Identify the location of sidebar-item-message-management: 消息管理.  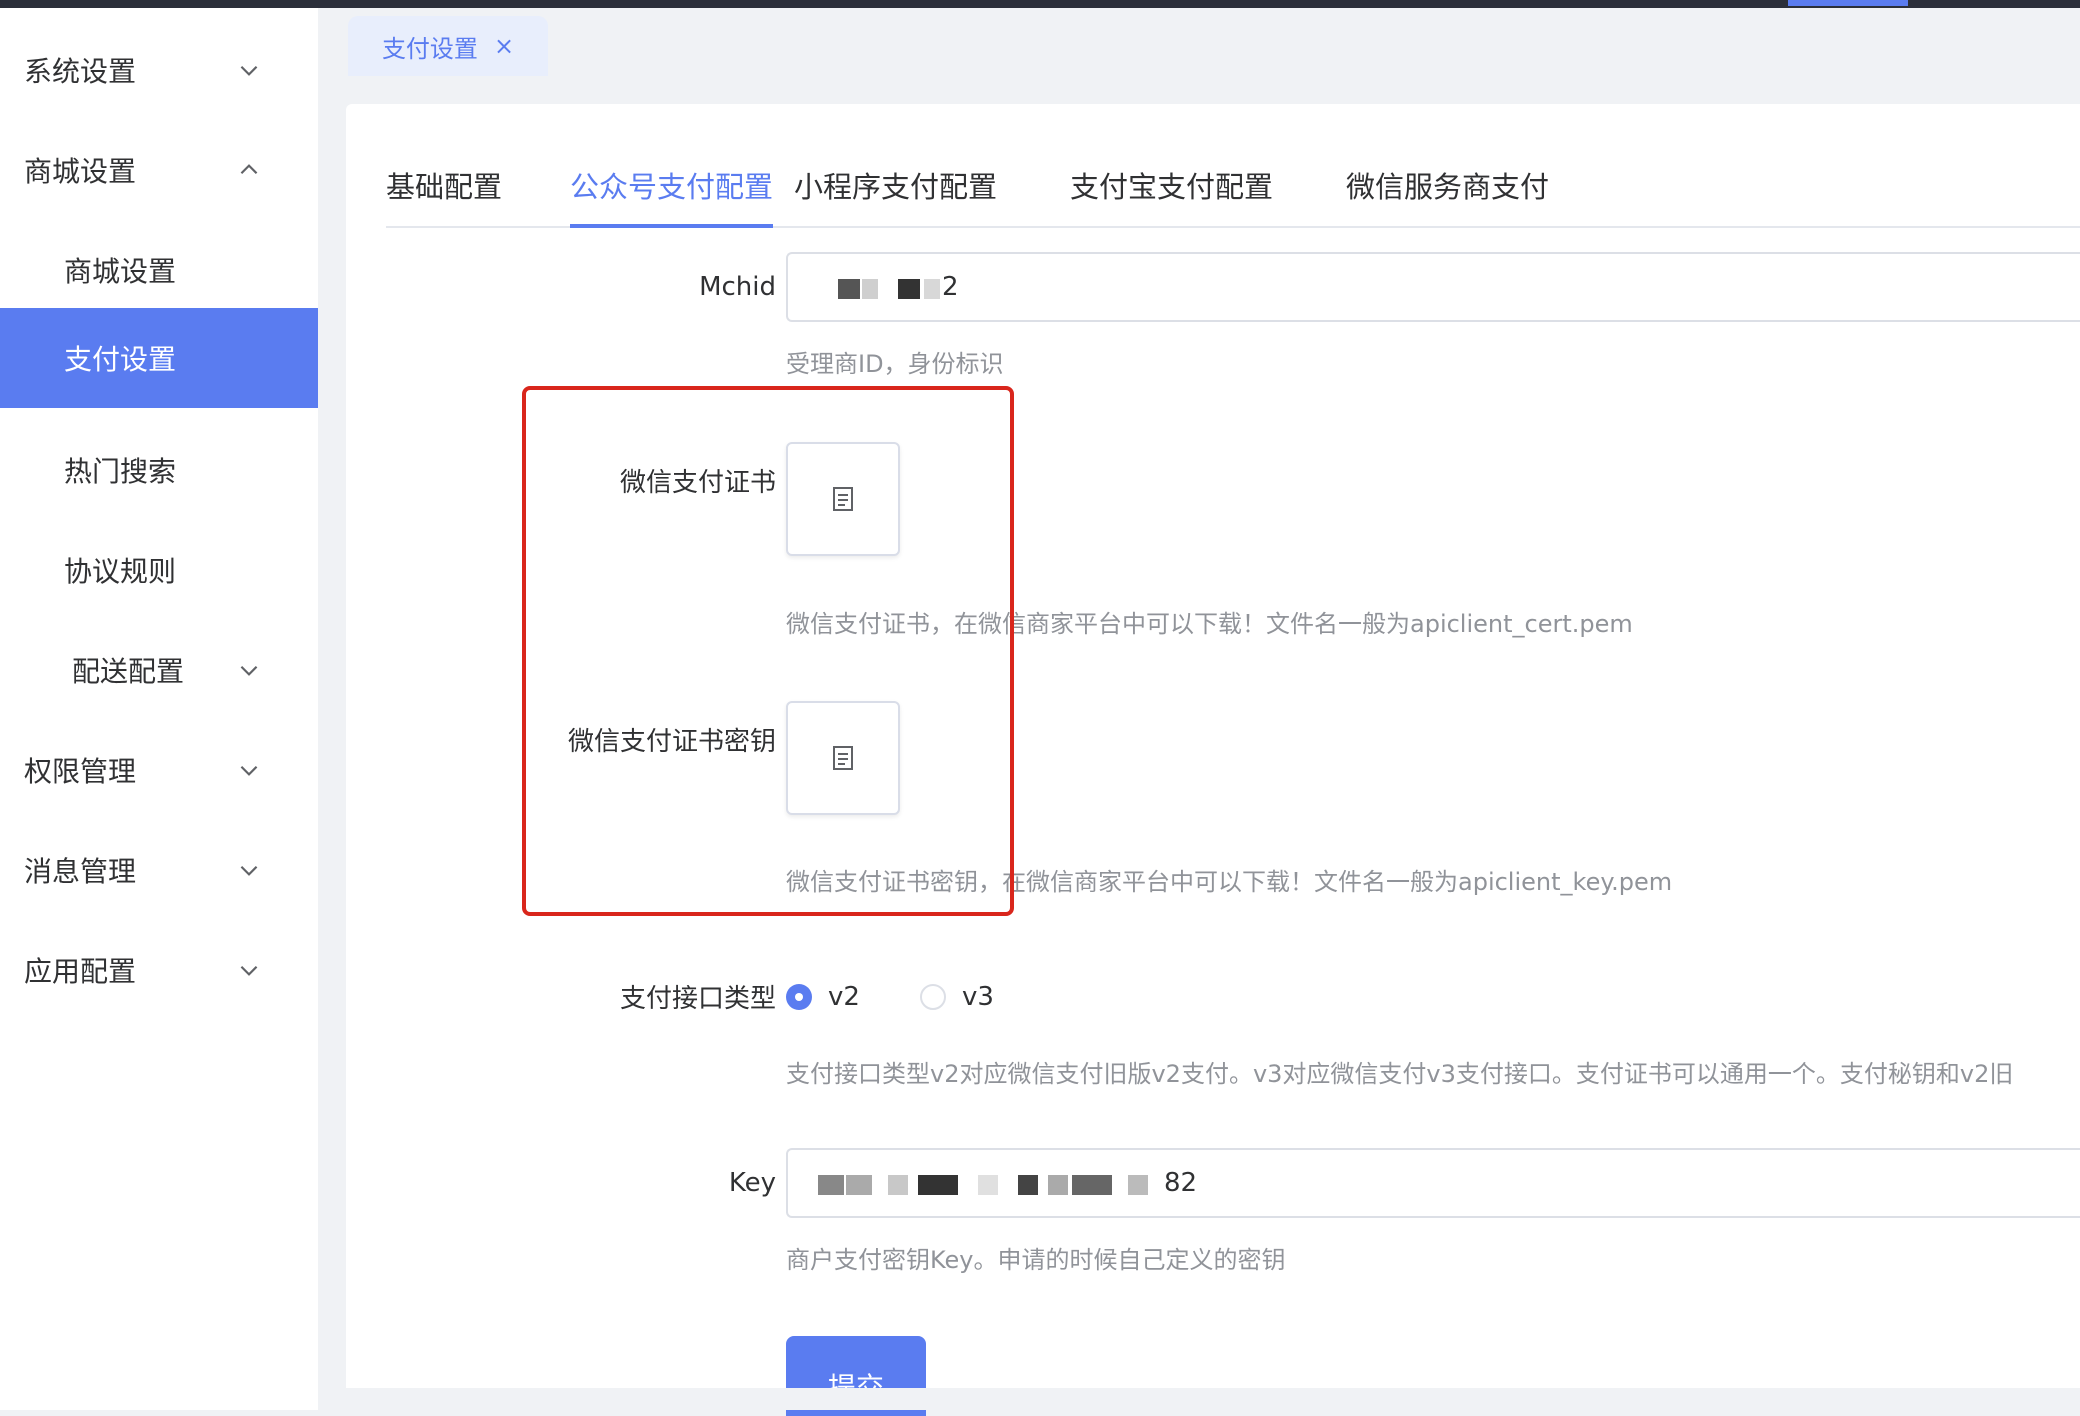
(159, 870).